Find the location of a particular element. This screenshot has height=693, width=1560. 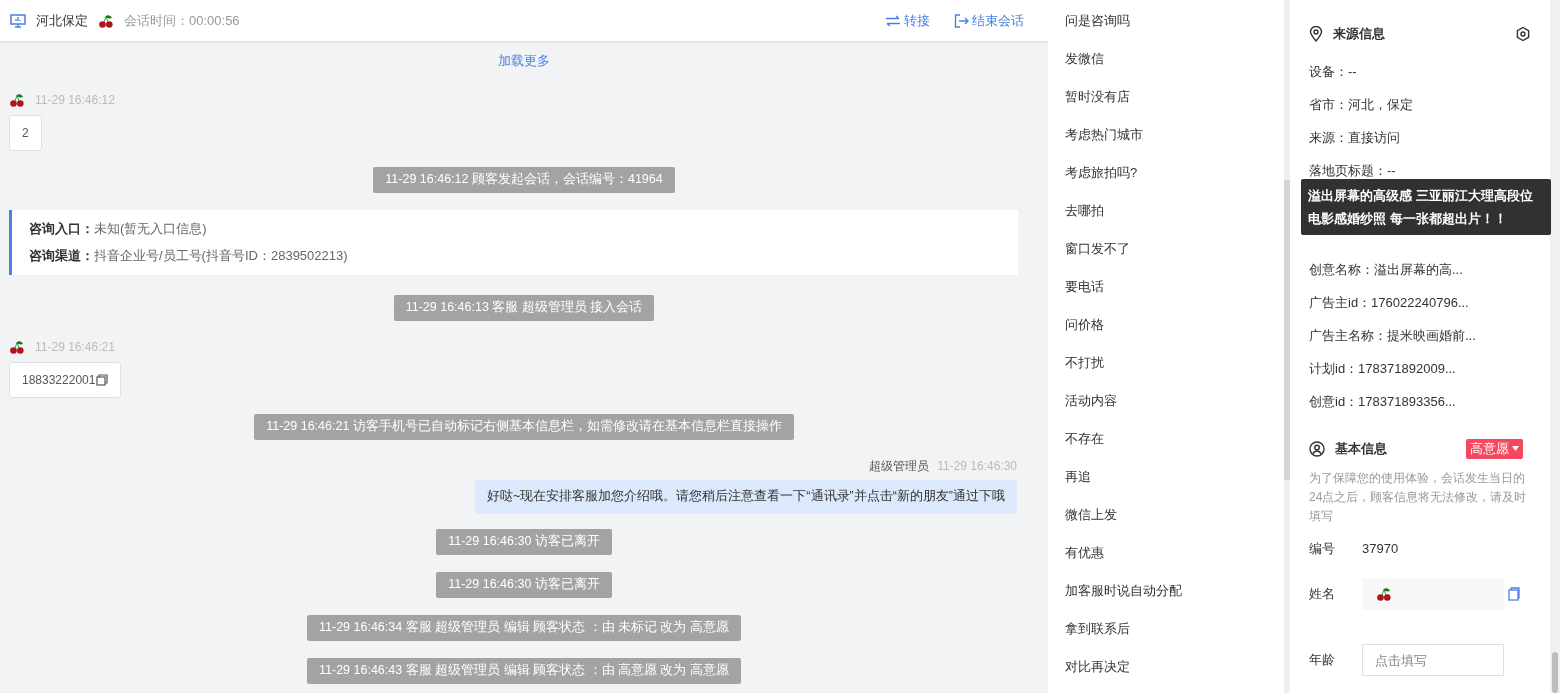

settings-icon is located at coordinates (1523, 33).